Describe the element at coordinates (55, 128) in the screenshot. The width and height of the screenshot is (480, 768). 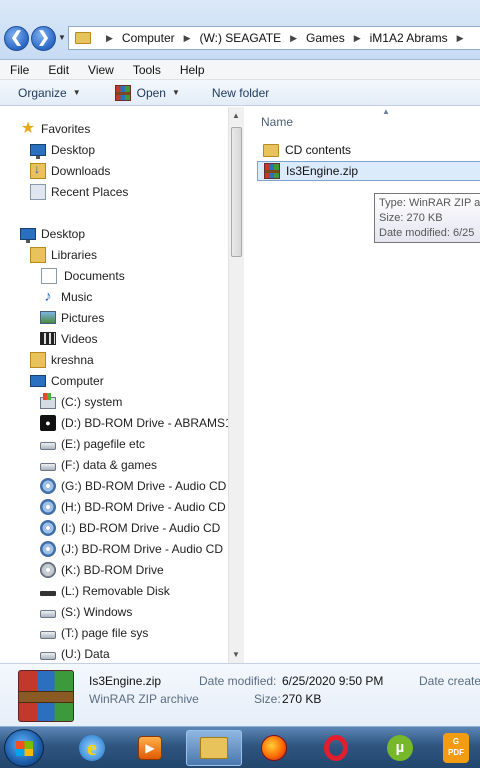
I see `nav-favorites: ★ Favorites` at that location.